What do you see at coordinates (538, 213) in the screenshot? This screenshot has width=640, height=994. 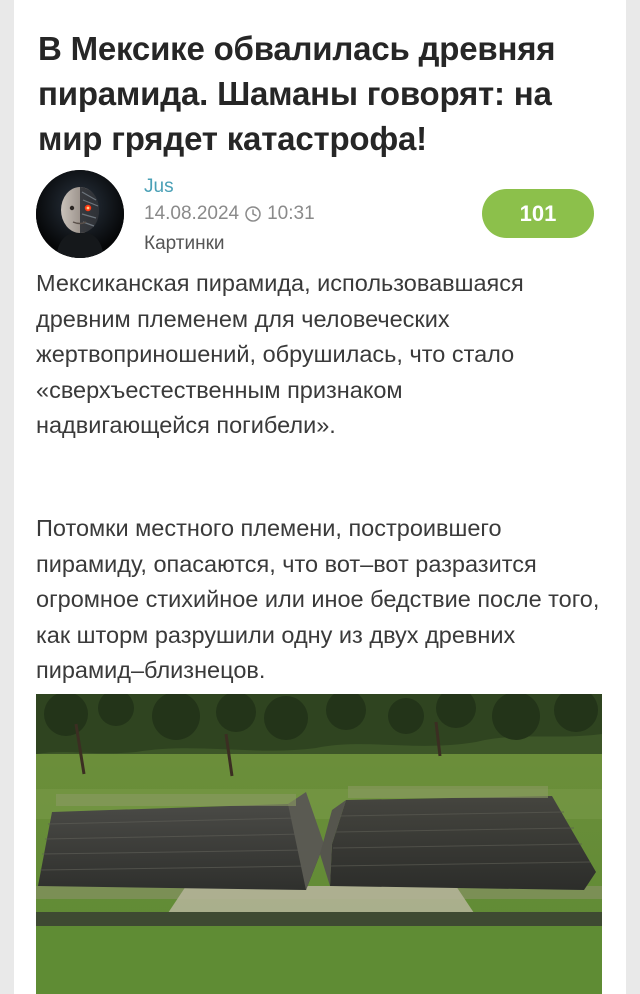 I see `rating-badge: 101` at bounding box center [538, 213].